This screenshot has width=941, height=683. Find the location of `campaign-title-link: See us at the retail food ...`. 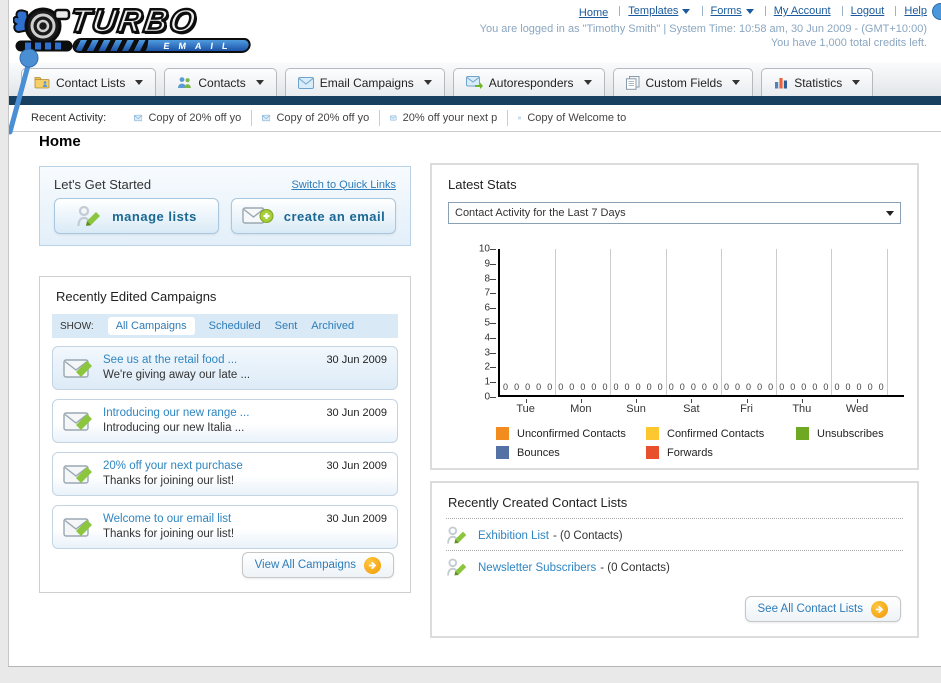

campaign-title-link: See us at the retail food ... is located at coordinates (209, 360).